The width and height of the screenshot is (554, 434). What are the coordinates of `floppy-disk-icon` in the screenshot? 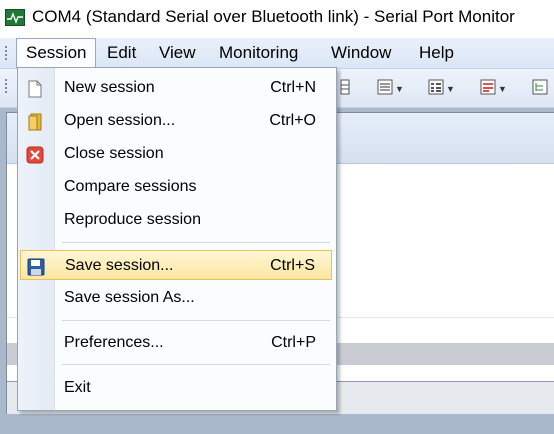 It's located at (36, 266).